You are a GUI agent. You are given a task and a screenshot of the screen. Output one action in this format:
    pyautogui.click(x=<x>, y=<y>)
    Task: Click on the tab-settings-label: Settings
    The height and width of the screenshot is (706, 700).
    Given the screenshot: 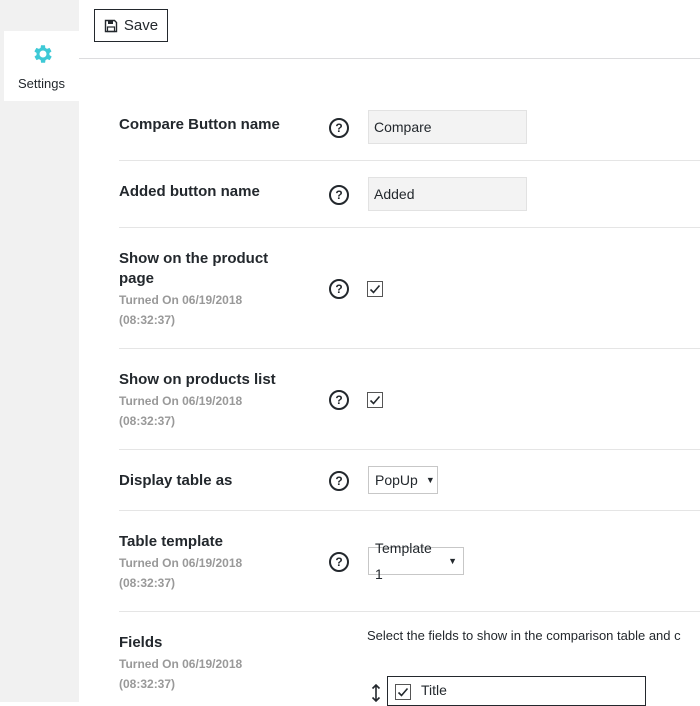 What is the action you would take?
    pyautogui.click(x=41, y=83)
    